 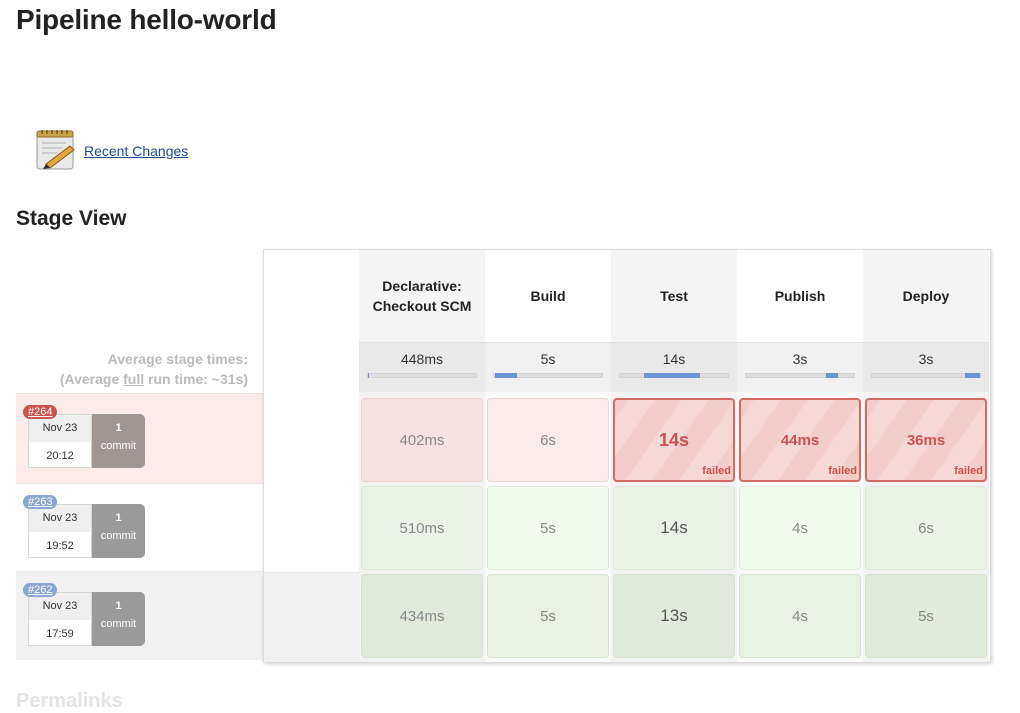 I want to click on average-label-suffix: run time: ~31s), so click(x=196, y=379).